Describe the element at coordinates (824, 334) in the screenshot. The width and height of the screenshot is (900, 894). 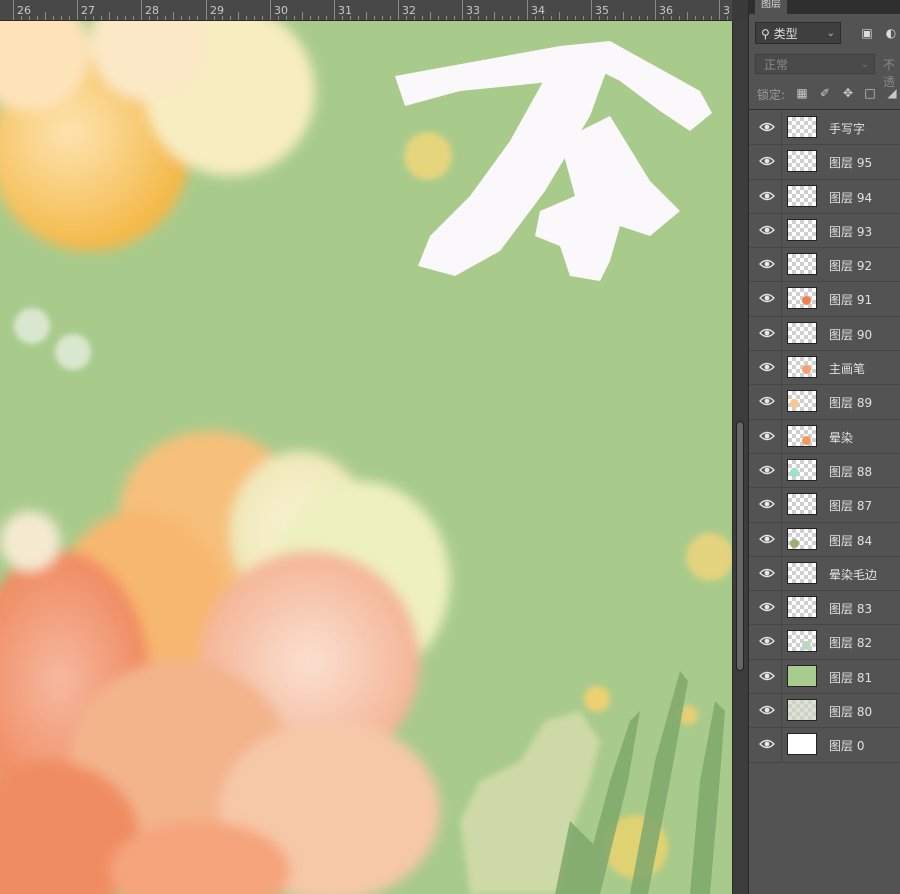
I see `layer-row: 图层 90` at that location.